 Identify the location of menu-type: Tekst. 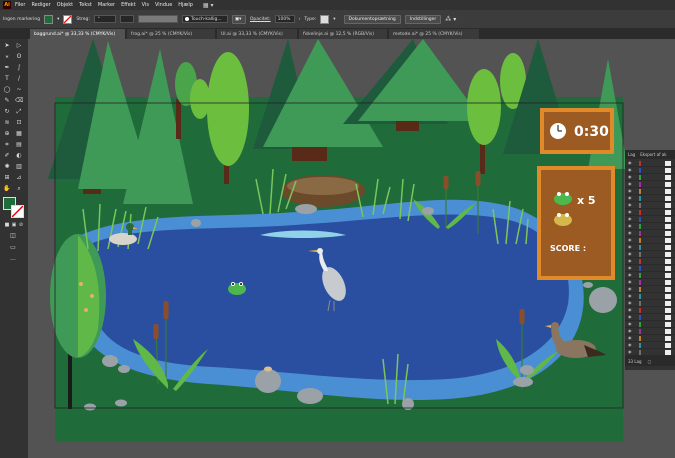
(85, 5).